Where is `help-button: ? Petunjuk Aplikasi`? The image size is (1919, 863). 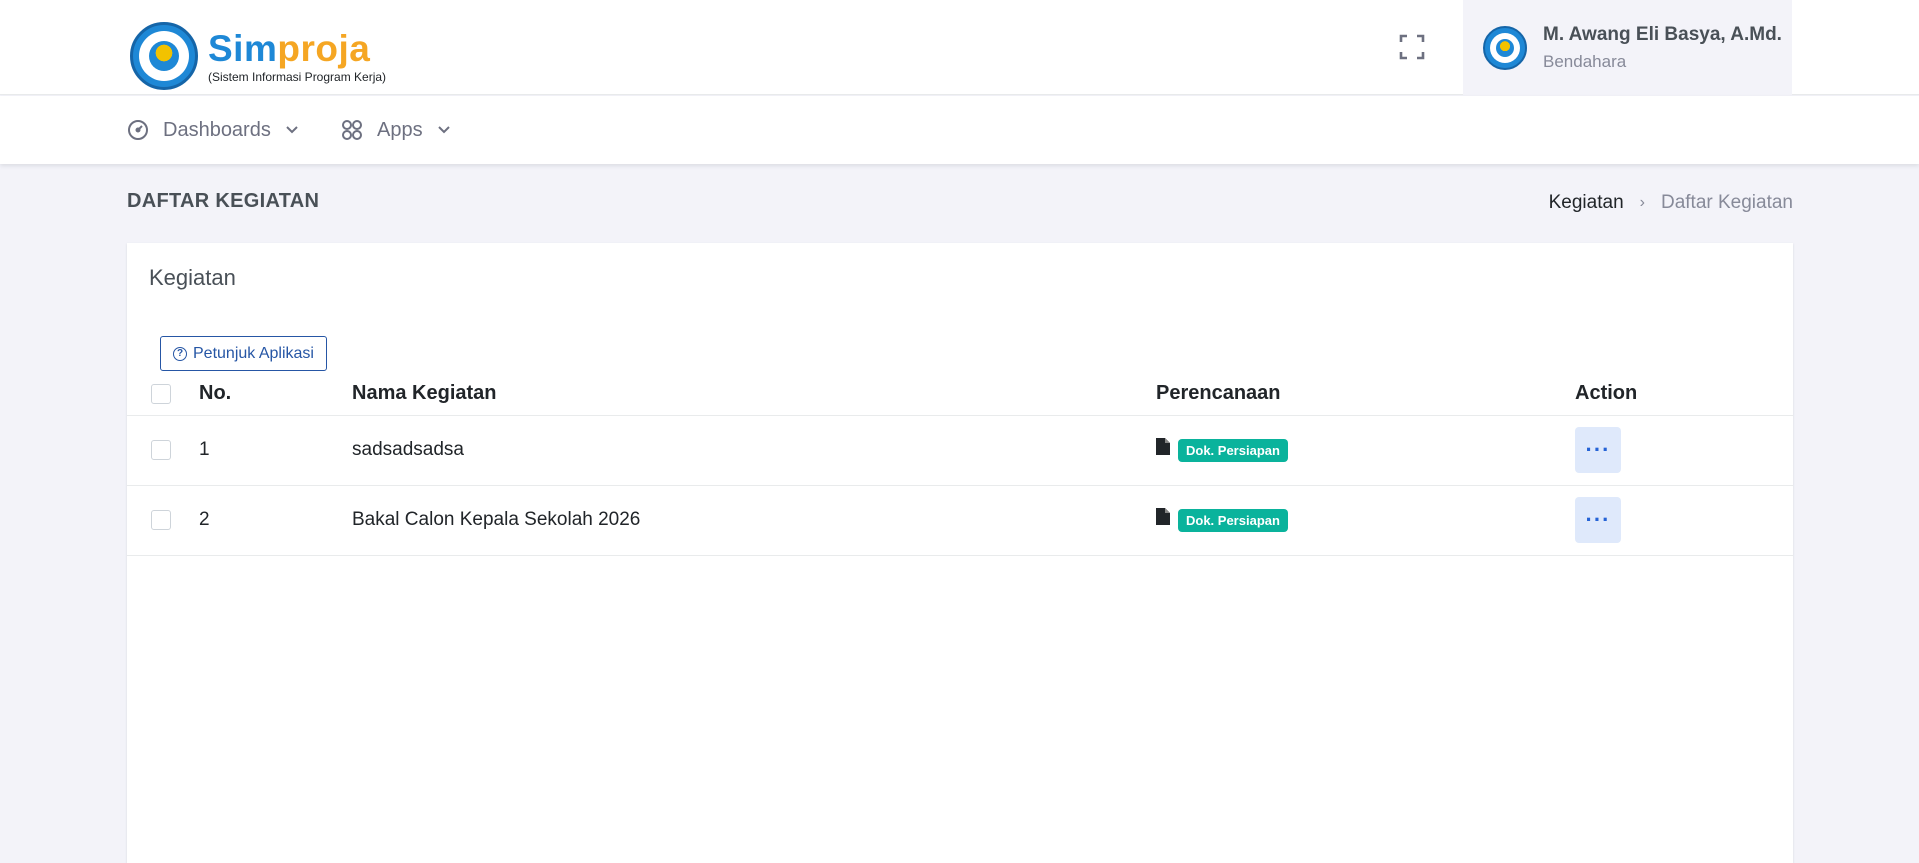 help-button: ? Petunjuk Aplikasi is located at coordinates (243, 353).